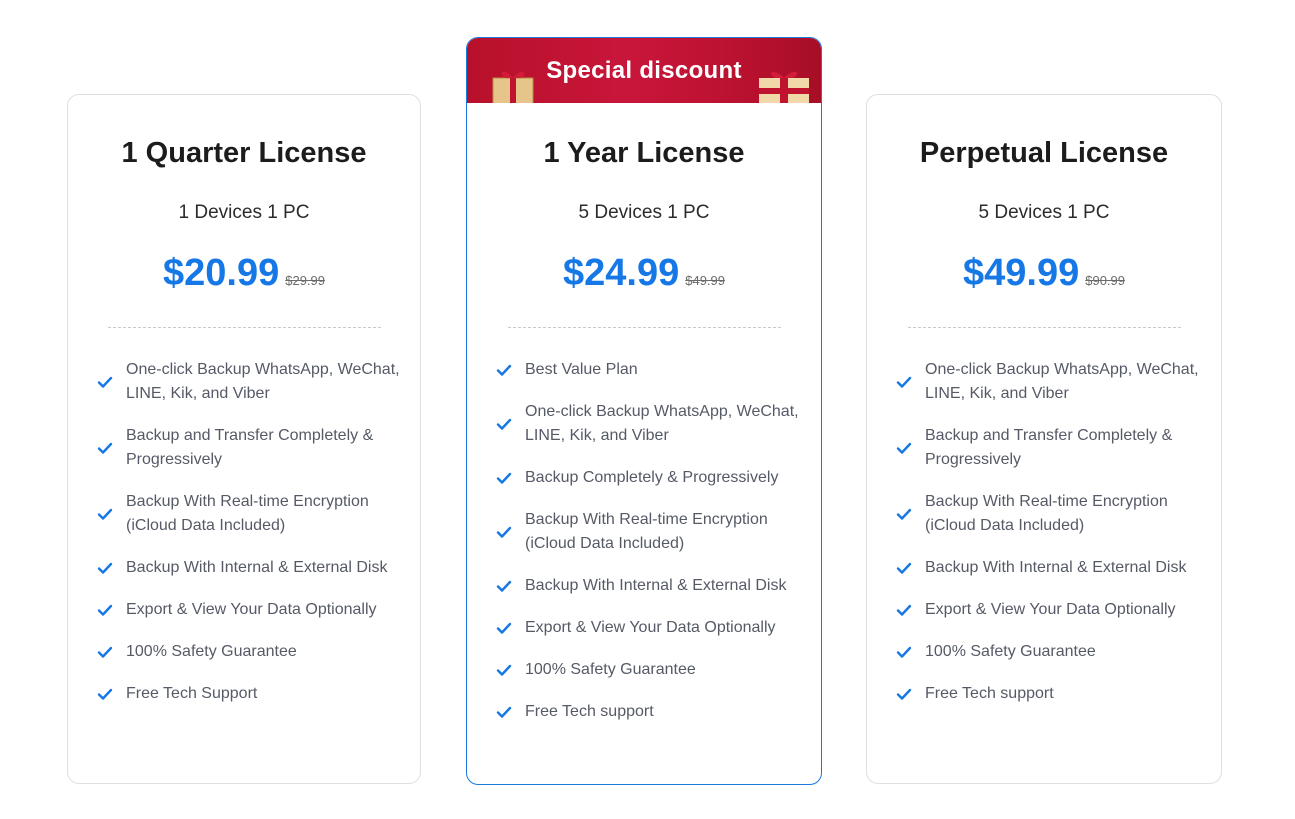  I want to click on price-row: $20.99 $29.99, so click(244, 273).